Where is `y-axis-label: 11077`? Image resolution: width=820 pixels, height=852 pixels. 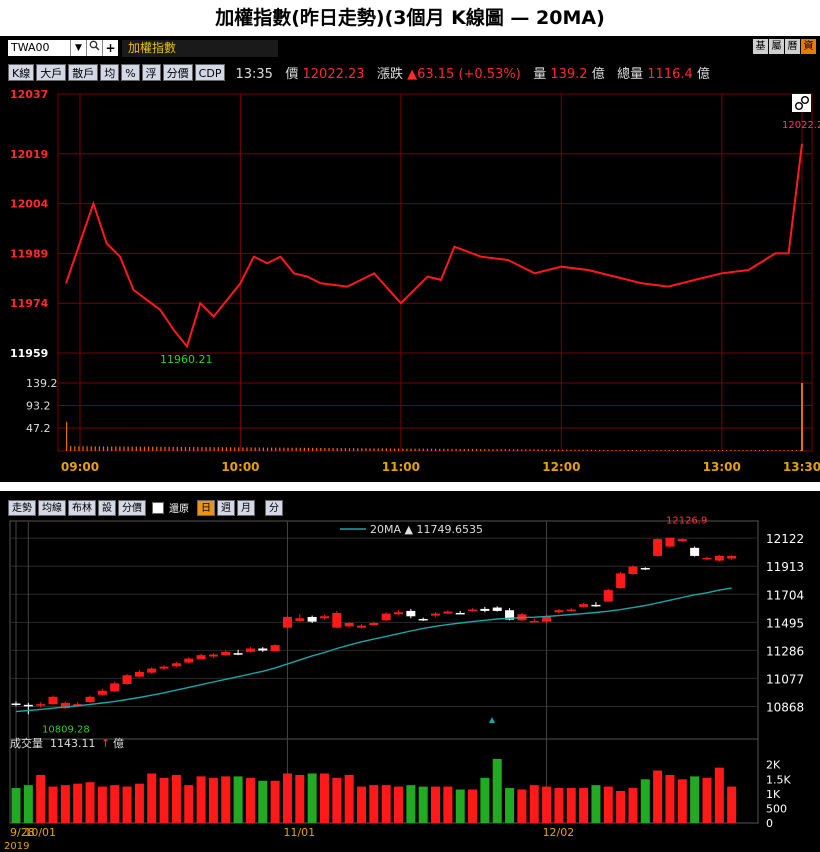 y-axis-label: 11077 is located at coordinates (785, 679).